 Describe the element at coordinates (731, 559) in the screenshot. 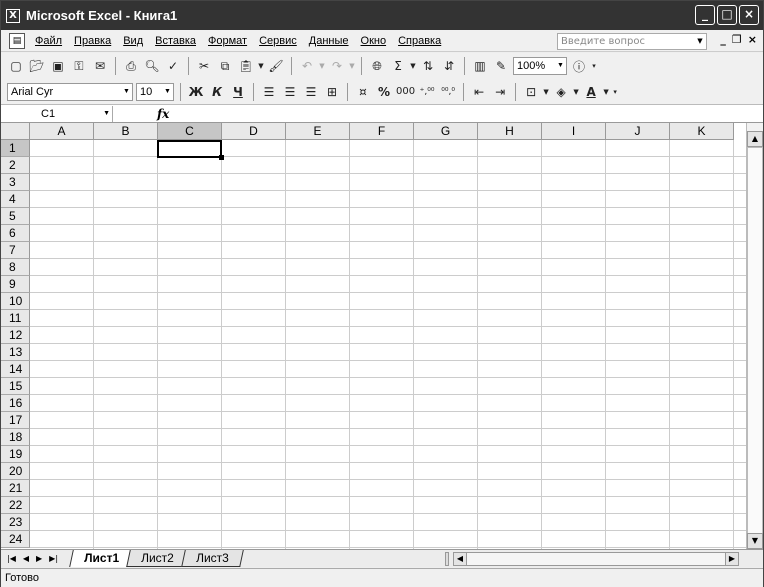

I see `scroll-right-icon: ▶` at that location.